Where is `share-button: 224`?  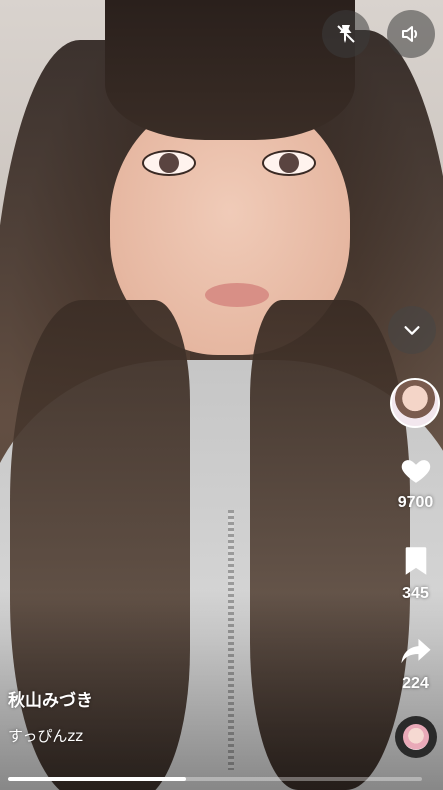
share-button: 224 is located at coordinates (415, 663).